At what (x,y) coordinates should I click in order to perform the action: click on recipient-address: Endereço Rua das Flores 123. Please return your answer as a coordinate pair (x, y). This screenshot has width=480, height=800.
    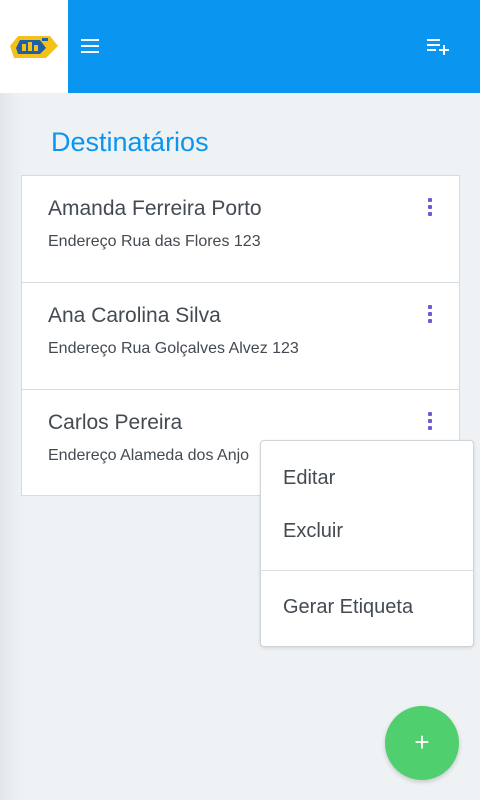
    Looking at the image, I should click on (154, 242).